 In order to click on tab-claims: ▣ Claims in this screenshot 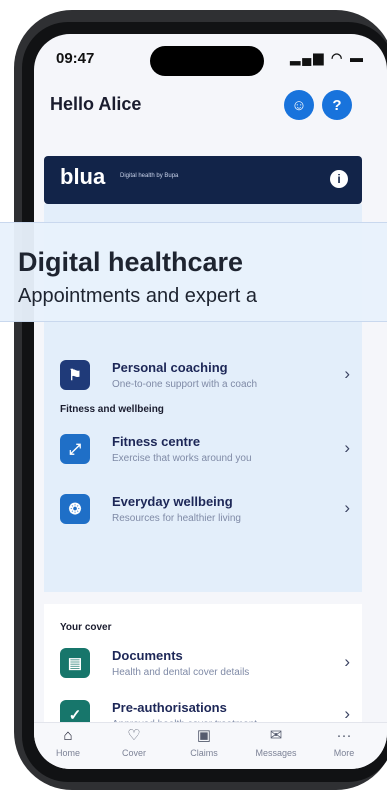, I will do `click(204, 742)`.